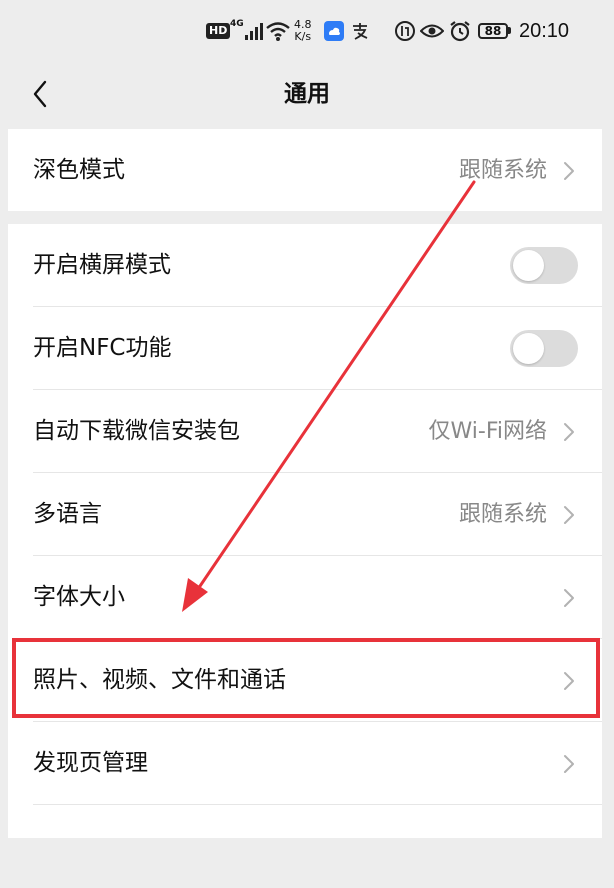 The height and width of the screenshot is (888, 614). I want to click on language-label: 多语言, so click(67, 514).